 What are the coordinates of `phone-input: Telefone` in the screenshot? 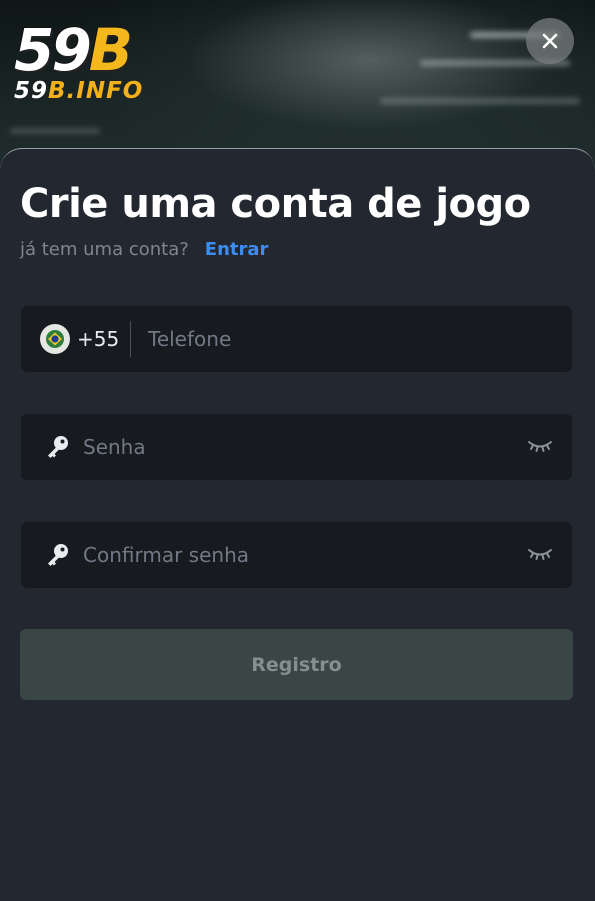 It's located at (189, 339).